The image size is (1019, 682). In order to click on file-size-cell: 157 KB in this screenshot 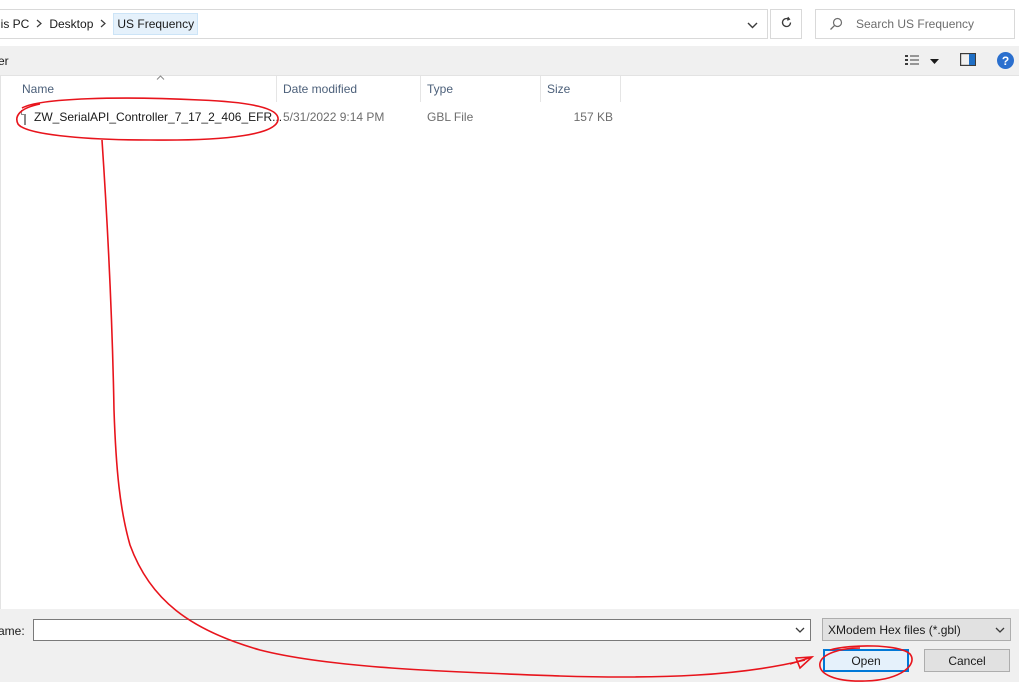, I will do `click(593, 117)`.